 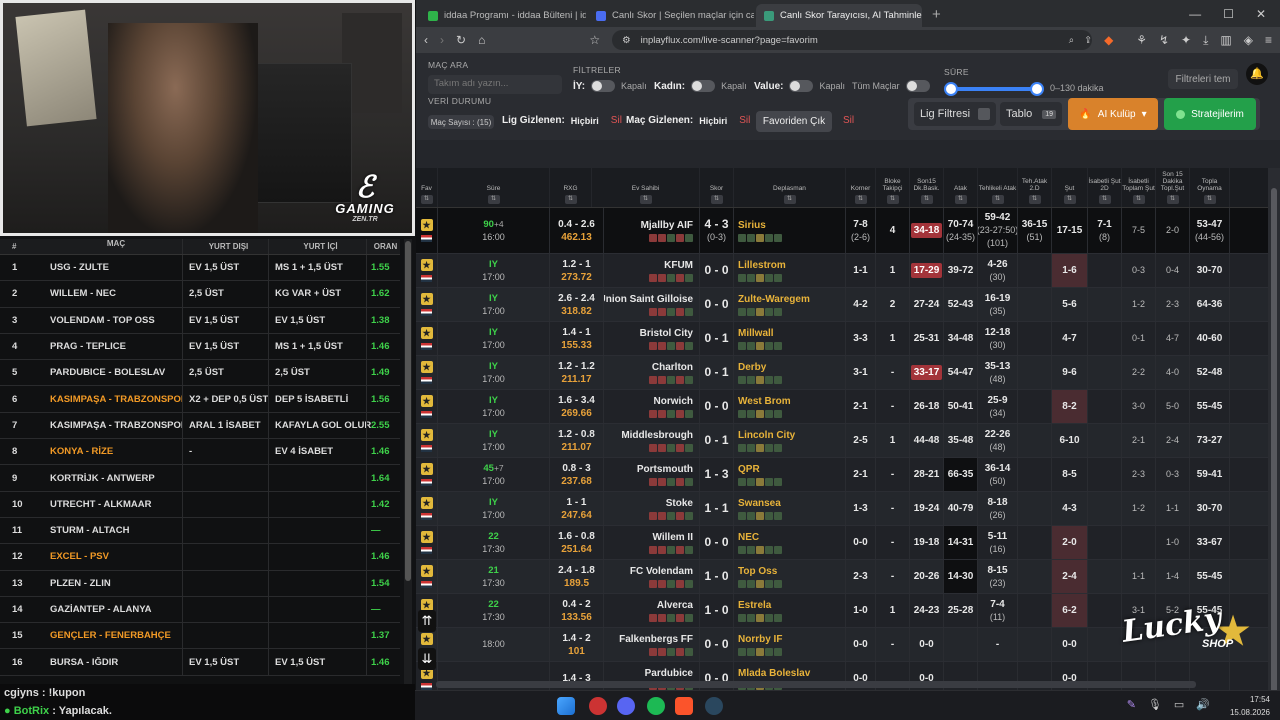 I want to click on volume-icon: 🔊, so click(x=1203, y=704).